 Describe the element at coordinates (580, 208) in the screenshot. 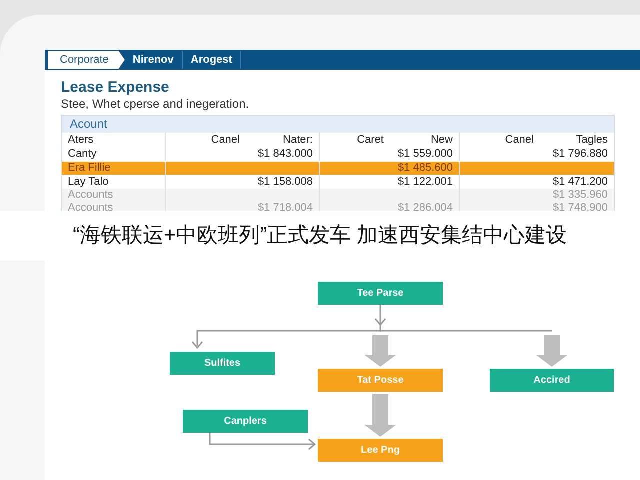

I see `table-cell: $1 748.900` at that location.